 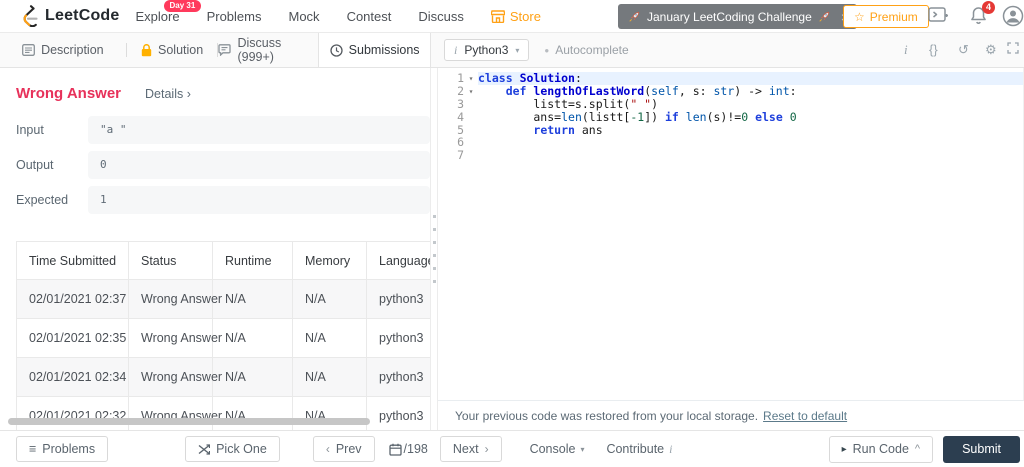 I want to click on testcase-fields: Input "a " Output 0 Expected 1, so click(x=215, y=165).